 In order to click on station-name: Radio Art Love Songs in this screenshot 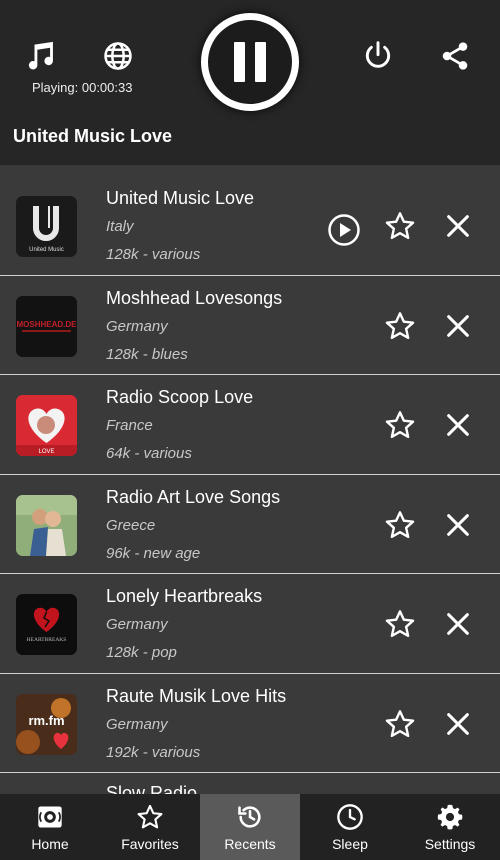, I will do `click(193, 496)`.